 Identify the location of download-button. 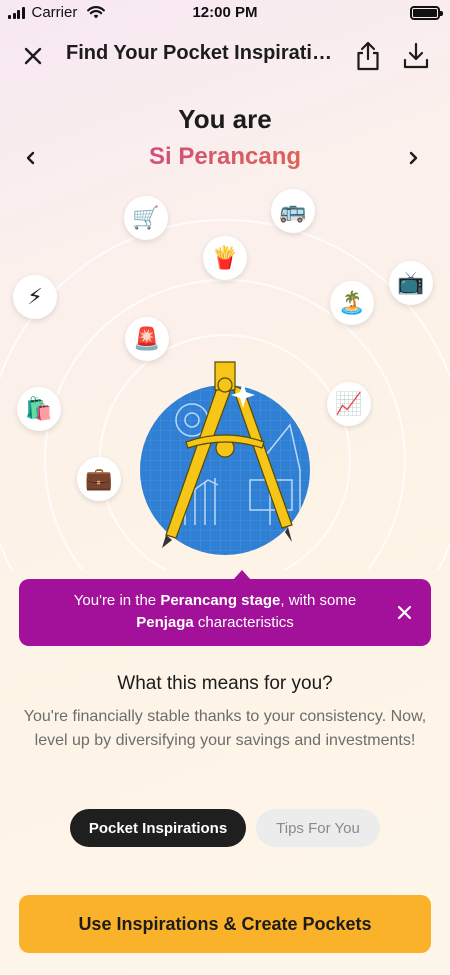
(416, 56).